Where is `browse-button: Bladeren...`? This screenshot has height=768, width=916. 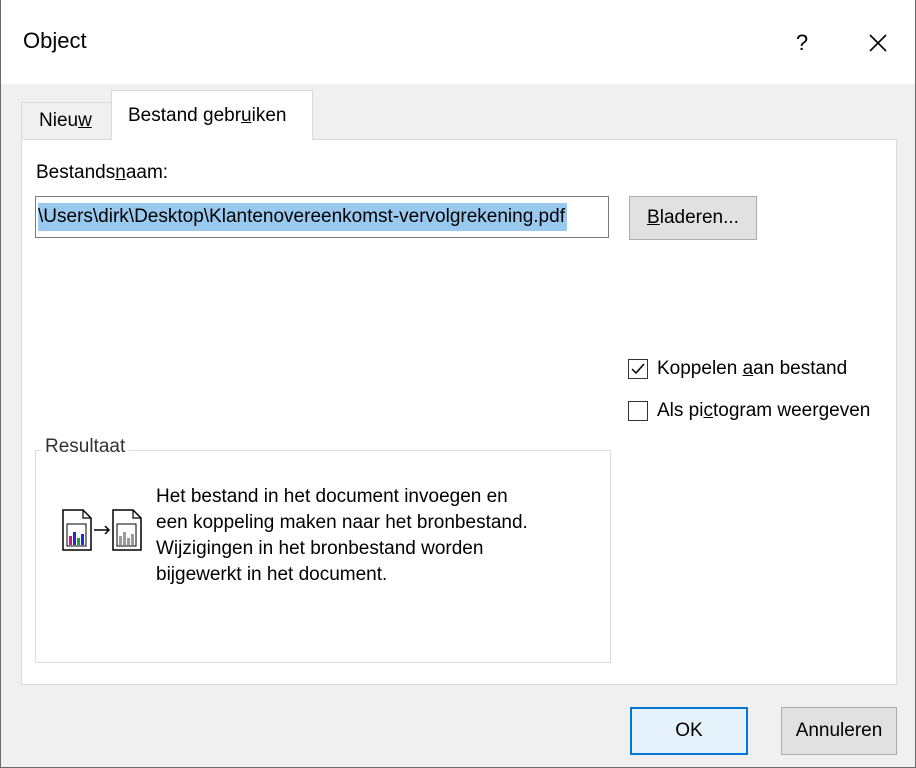 browse-button: Bladeren... is located at coordinates (693, 218).